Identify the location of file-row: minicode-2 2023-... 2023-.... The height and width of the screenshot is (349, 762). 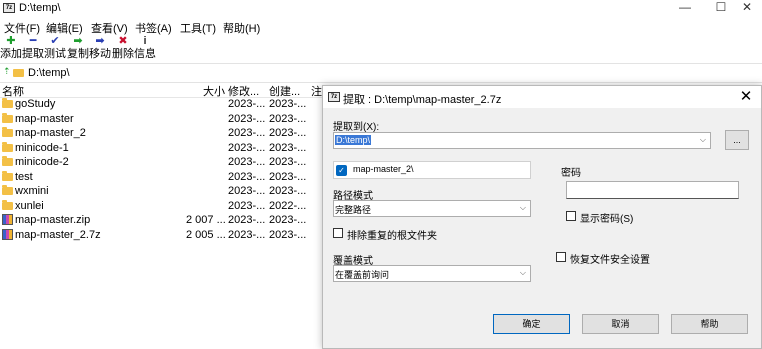
(165, 162).